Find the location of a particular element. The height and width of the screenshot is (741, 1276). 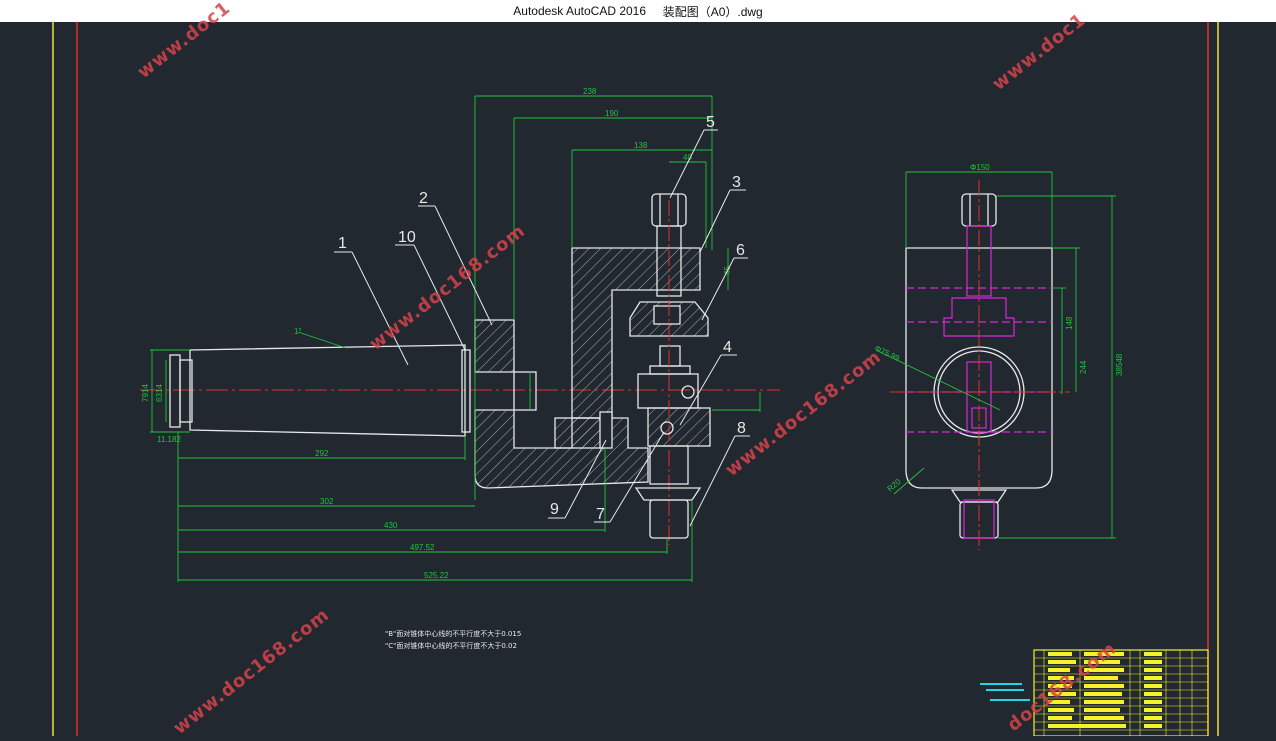

note-2: "C"面对锥体中心线的不平行度不大于0.02 is located at coordinates (451, 645).